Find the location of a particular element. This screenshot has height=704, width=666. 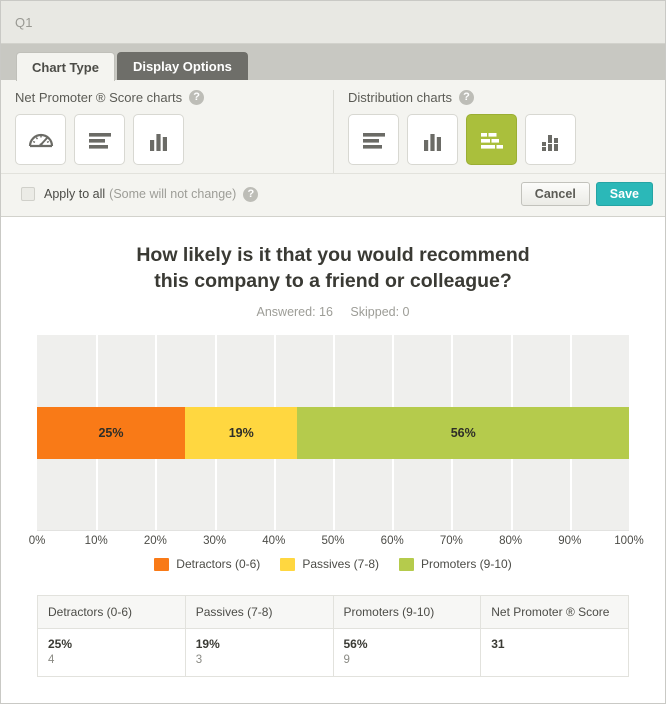

legend-item: Passives (7-8) is located at coordinates (329, 564).